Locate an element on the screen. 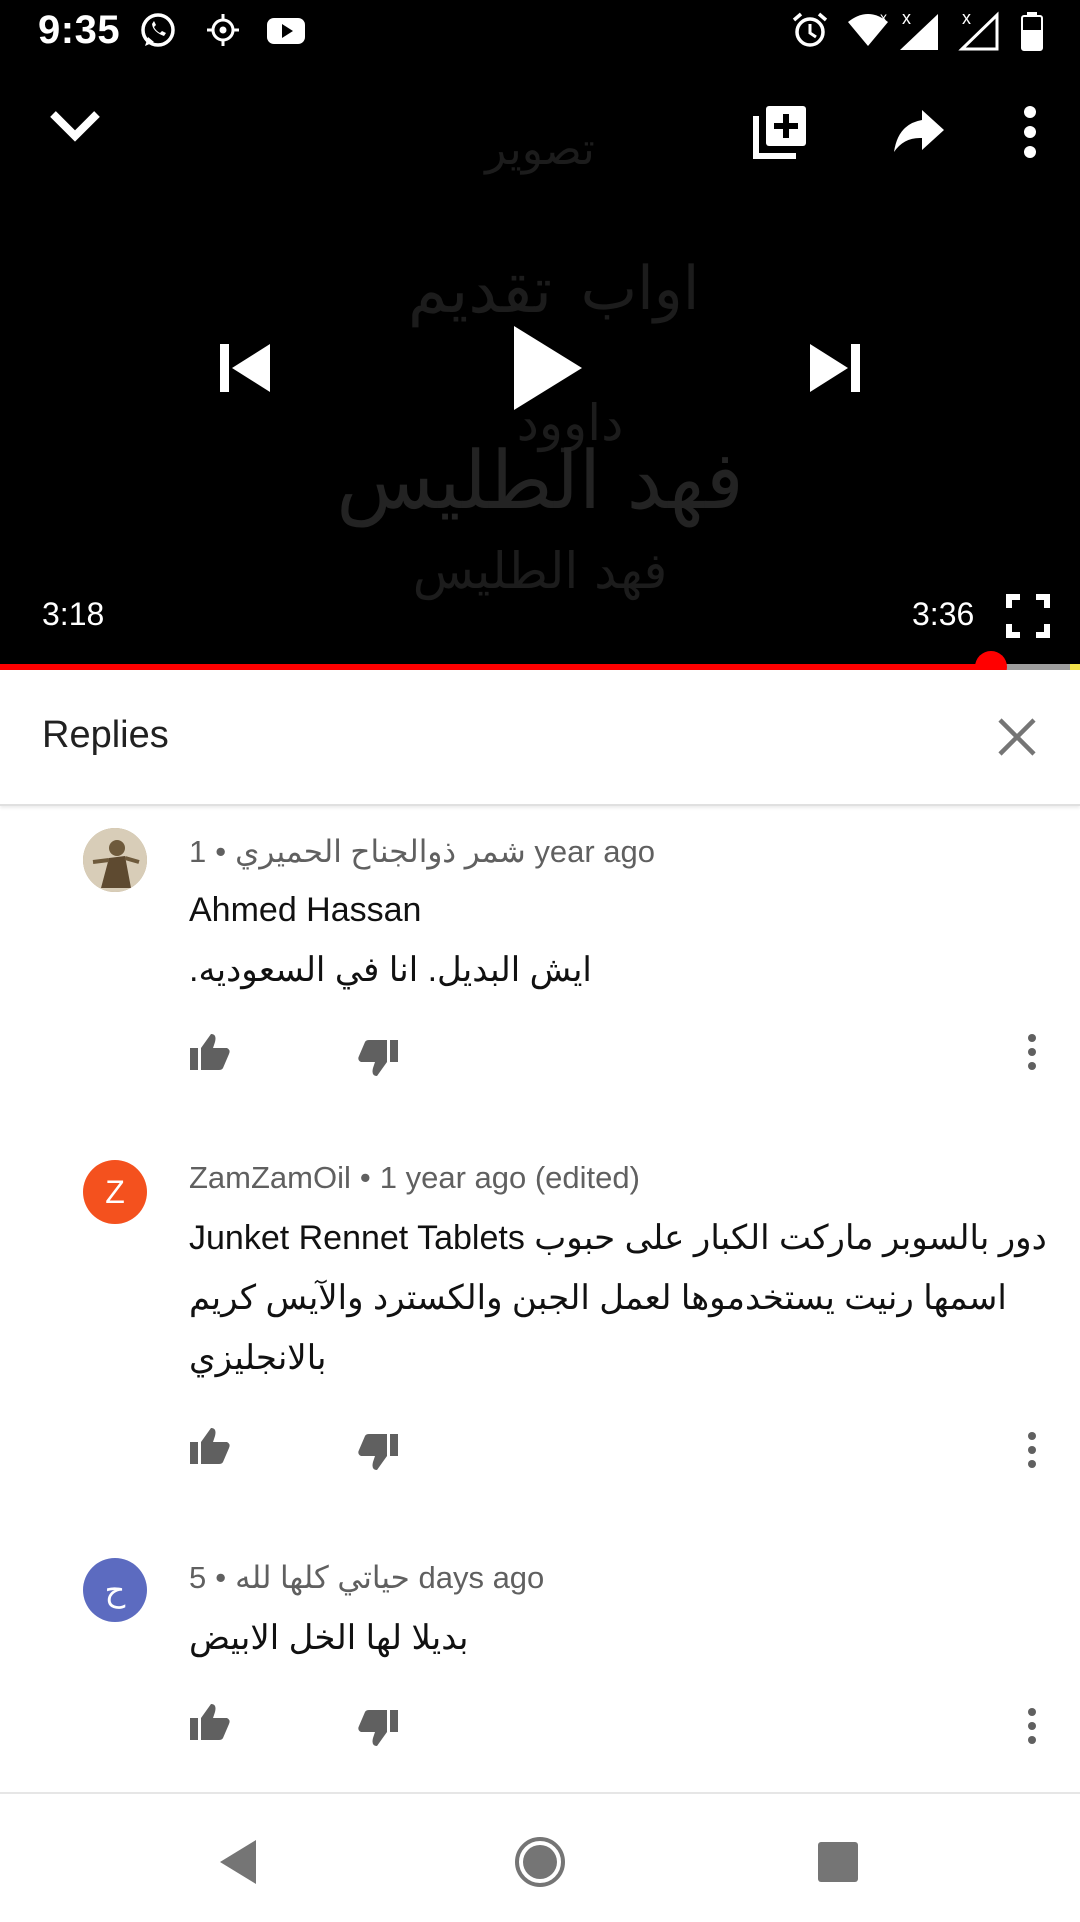 The image size is (1080, 1922). fullscreen-icon is located at coordinates (1028, 618).